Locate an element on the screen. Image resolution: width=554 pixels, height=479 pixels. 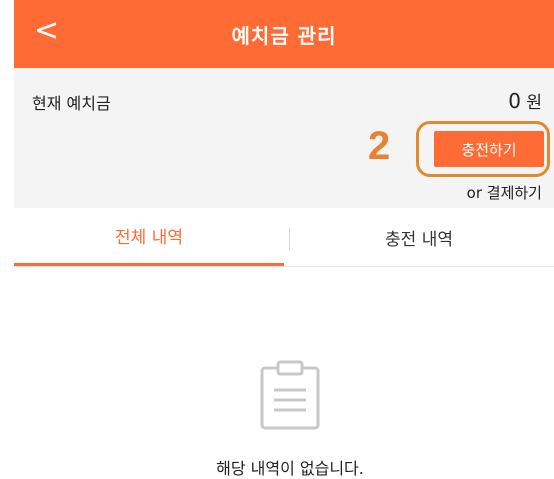
history-tabs: 전체 내역 충전 내역 is located at coordinates (284, 237).